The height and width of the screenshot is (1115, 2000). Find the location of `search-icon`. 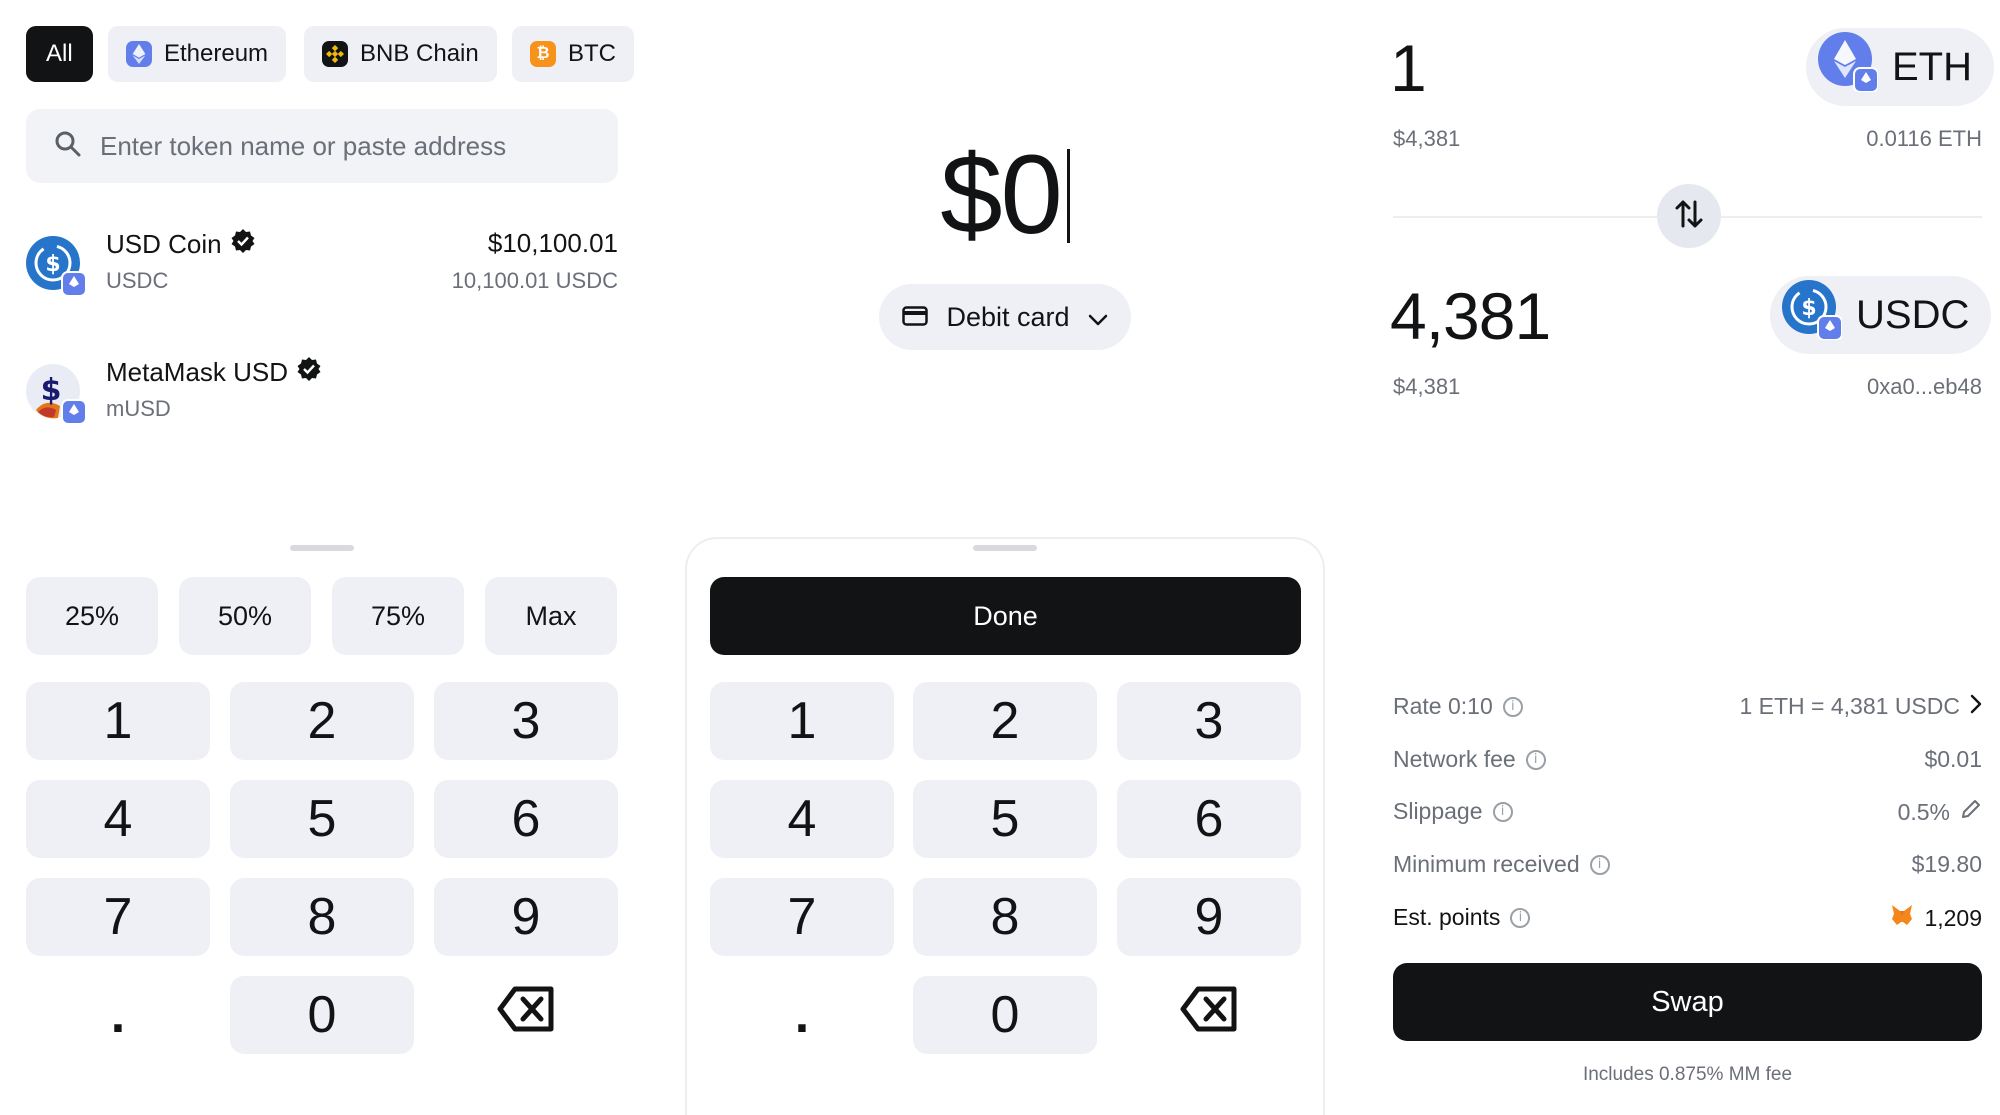

search-icon is located at coordinates (68, 146).